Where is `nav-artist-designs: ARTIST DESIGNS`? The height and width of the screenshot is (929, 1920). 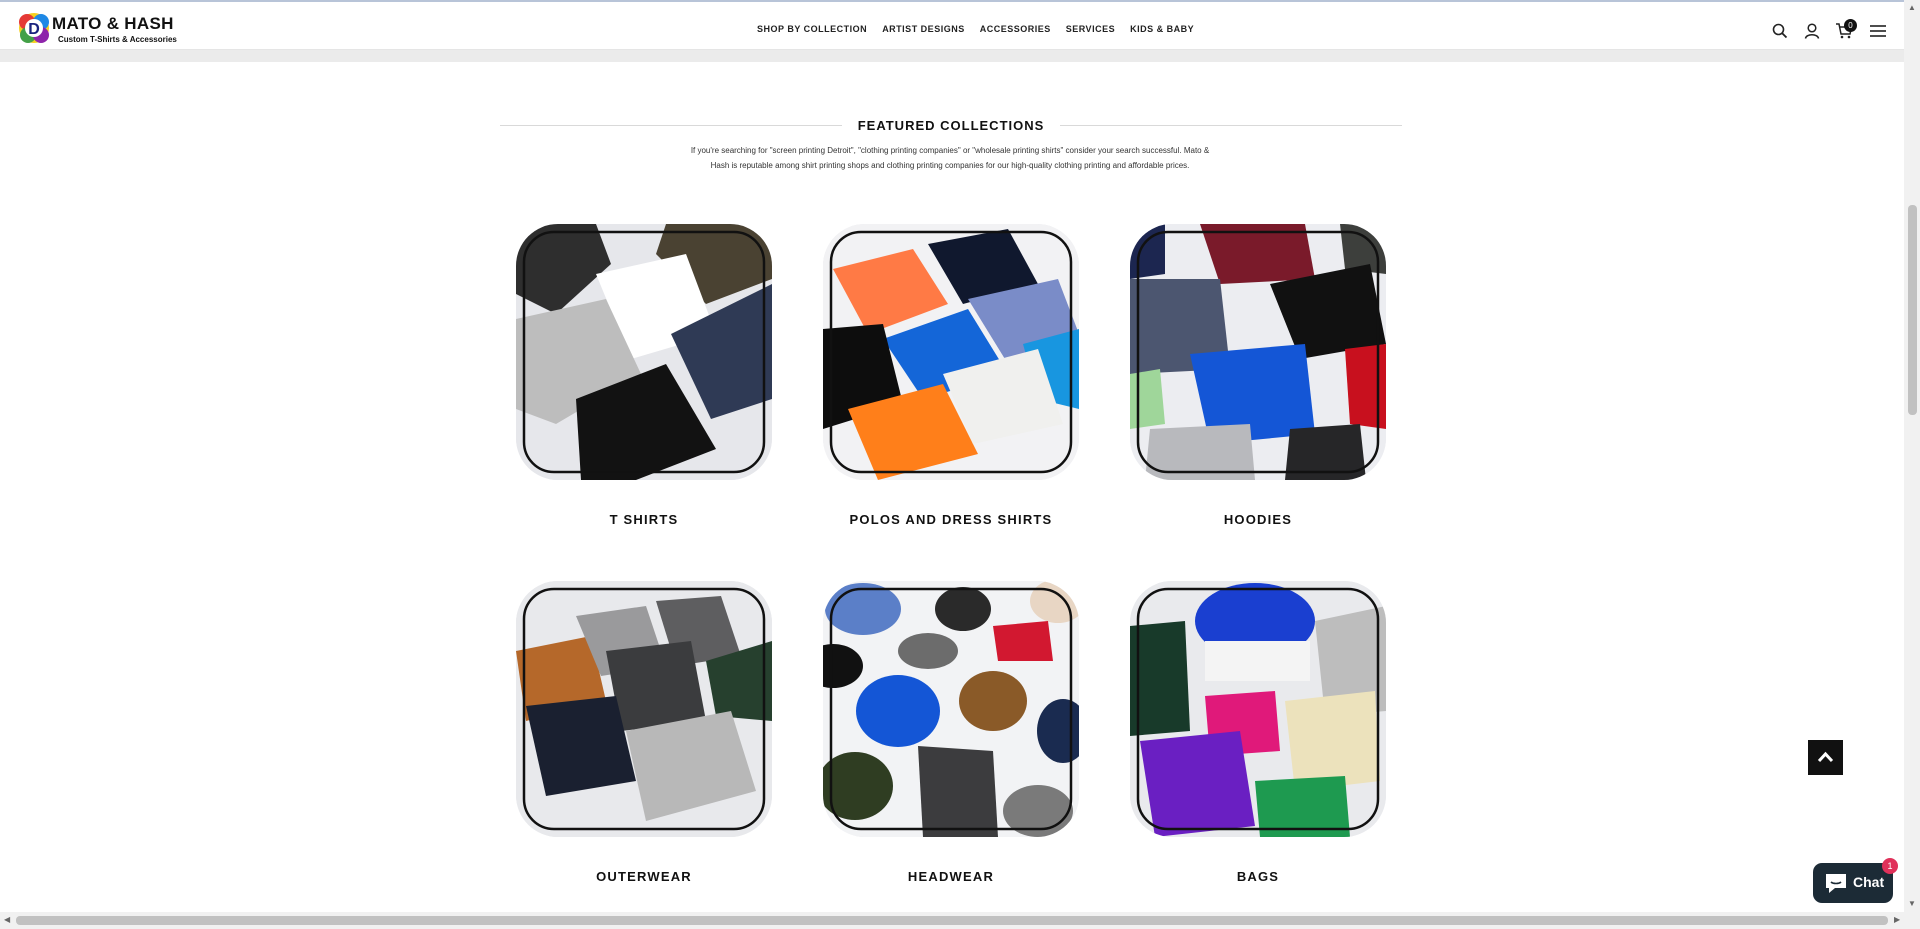
nav-artist-designs: ARTIST DESIGNS is located at coordinates (923, 29).